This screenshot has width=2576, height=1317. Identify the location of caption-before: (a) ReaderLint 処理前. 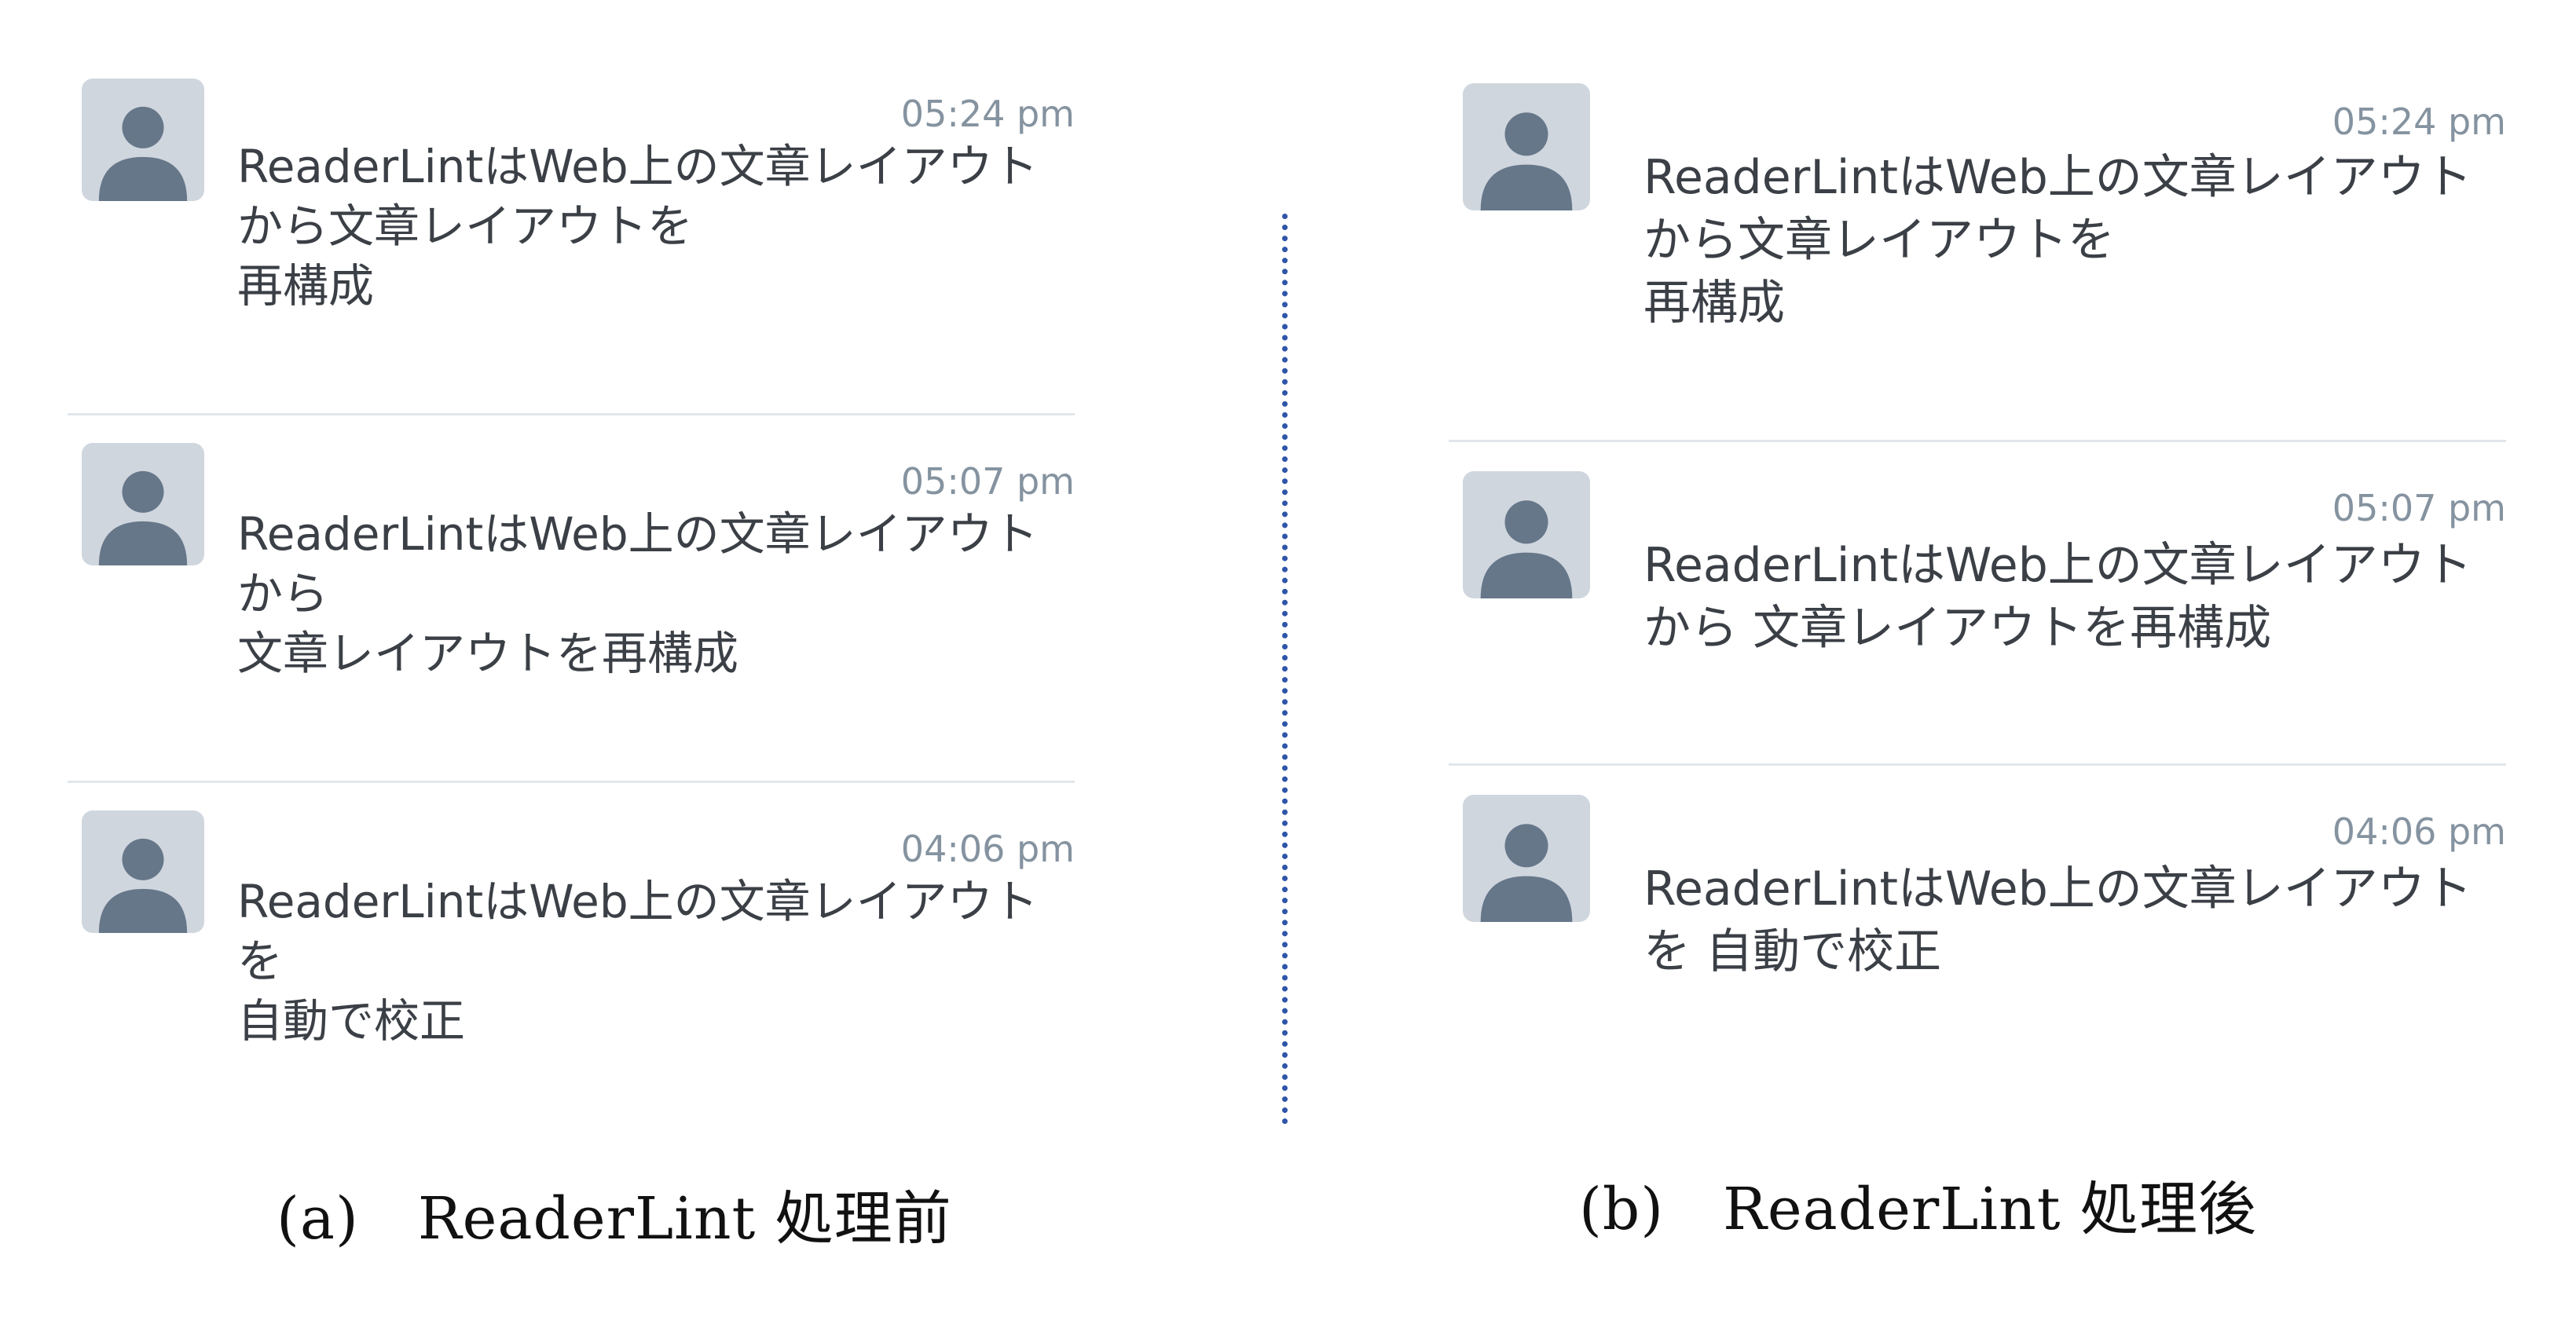
(614, 1219).